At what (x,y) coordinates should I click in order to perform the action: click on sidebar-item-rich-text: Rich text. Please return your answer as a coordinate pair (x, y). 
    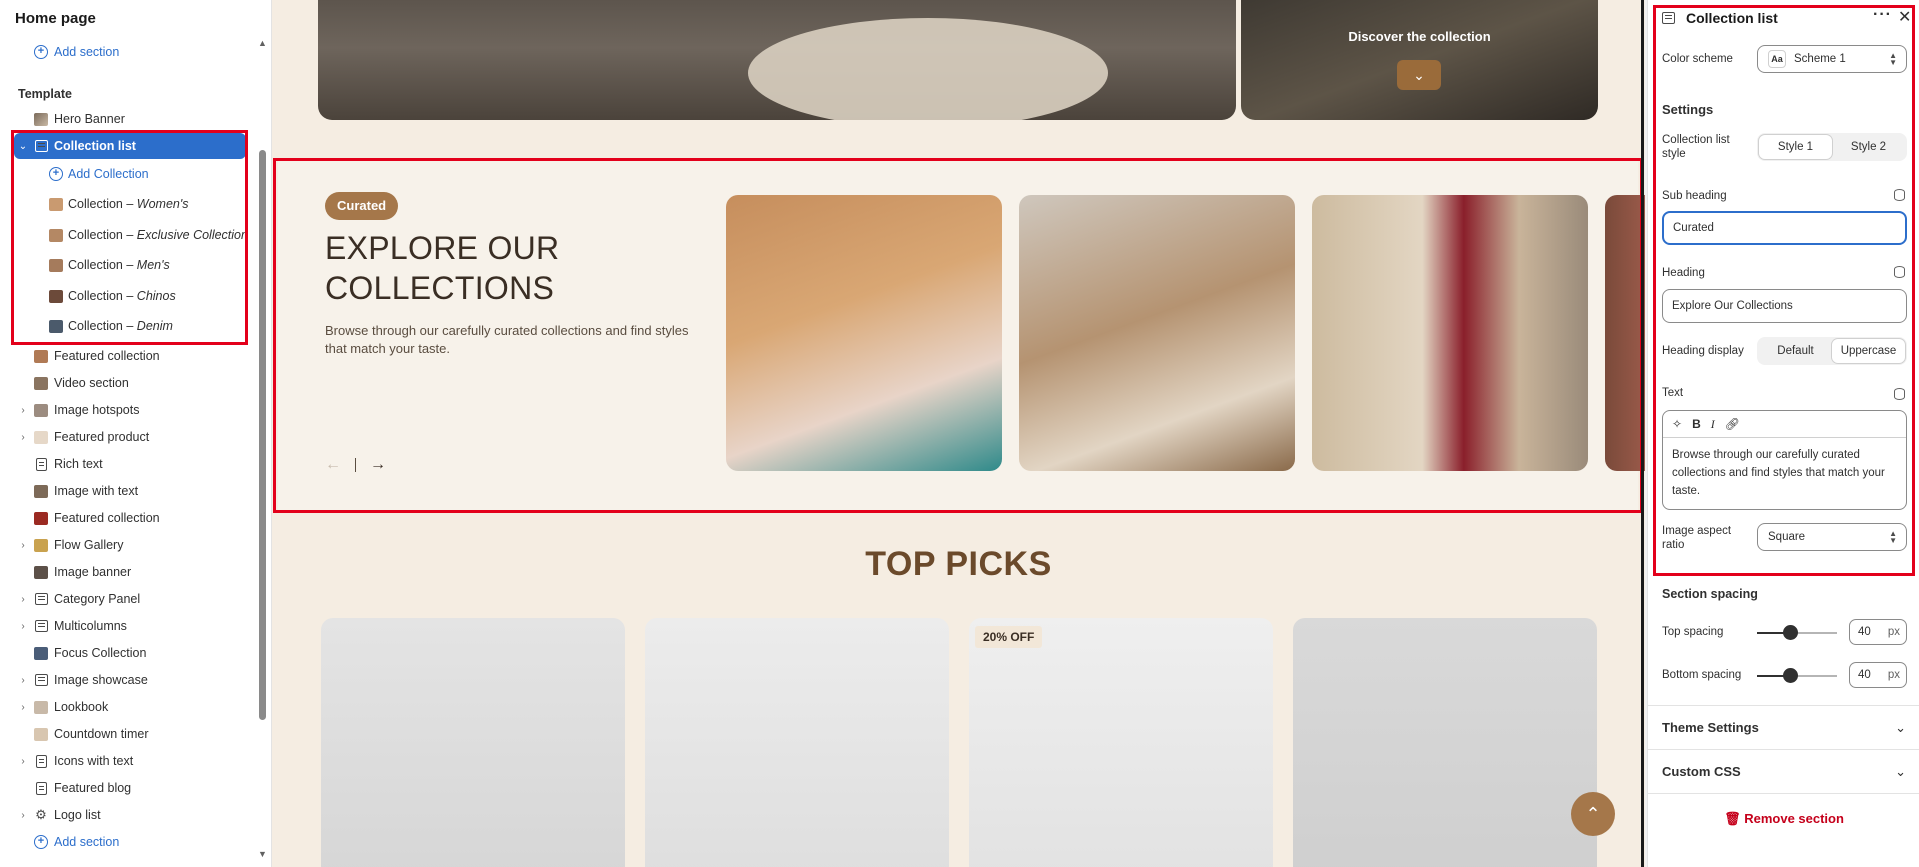
    Looking at the image, I should click on (128, 464).